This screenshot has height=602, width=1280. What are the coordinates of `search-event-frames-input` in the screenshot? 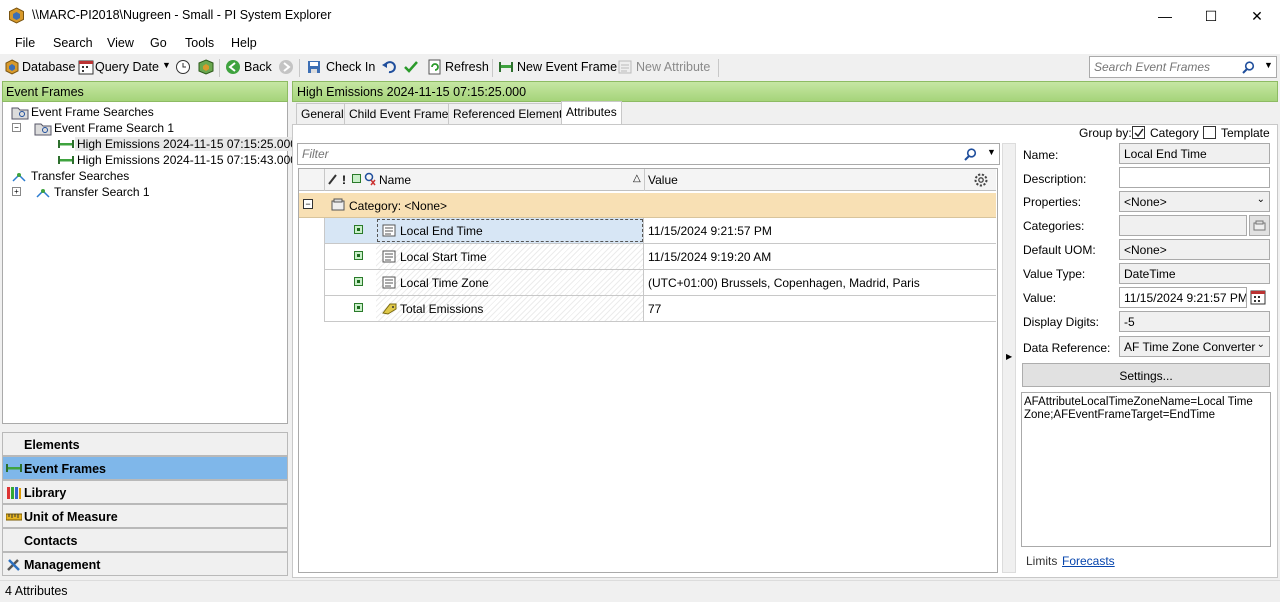 It's located at (1169, 67).